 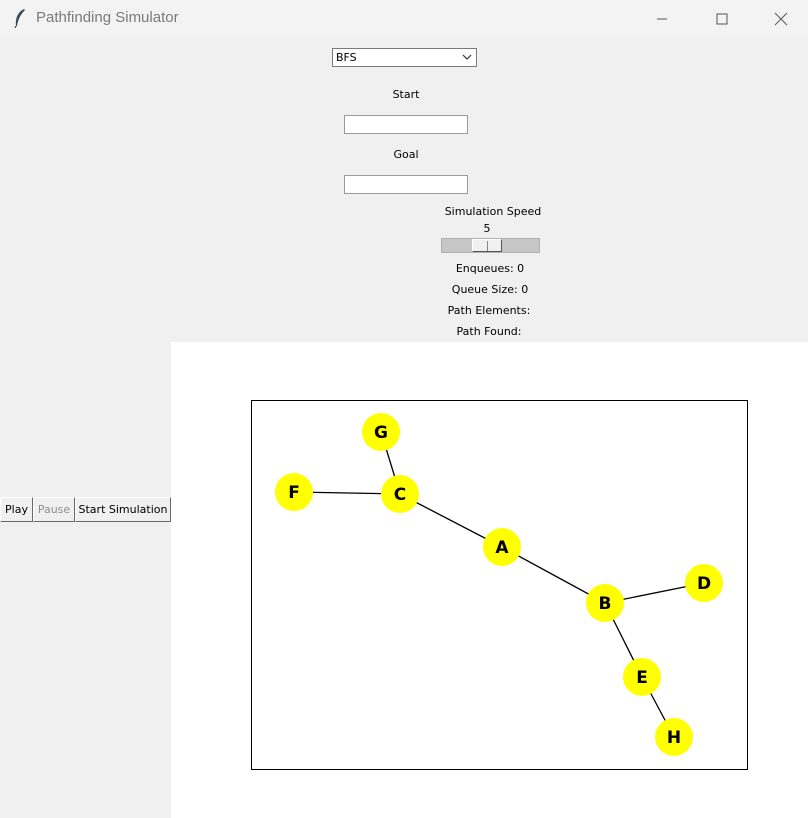 I want to click on maximize-button, so click(x=722, y=18).